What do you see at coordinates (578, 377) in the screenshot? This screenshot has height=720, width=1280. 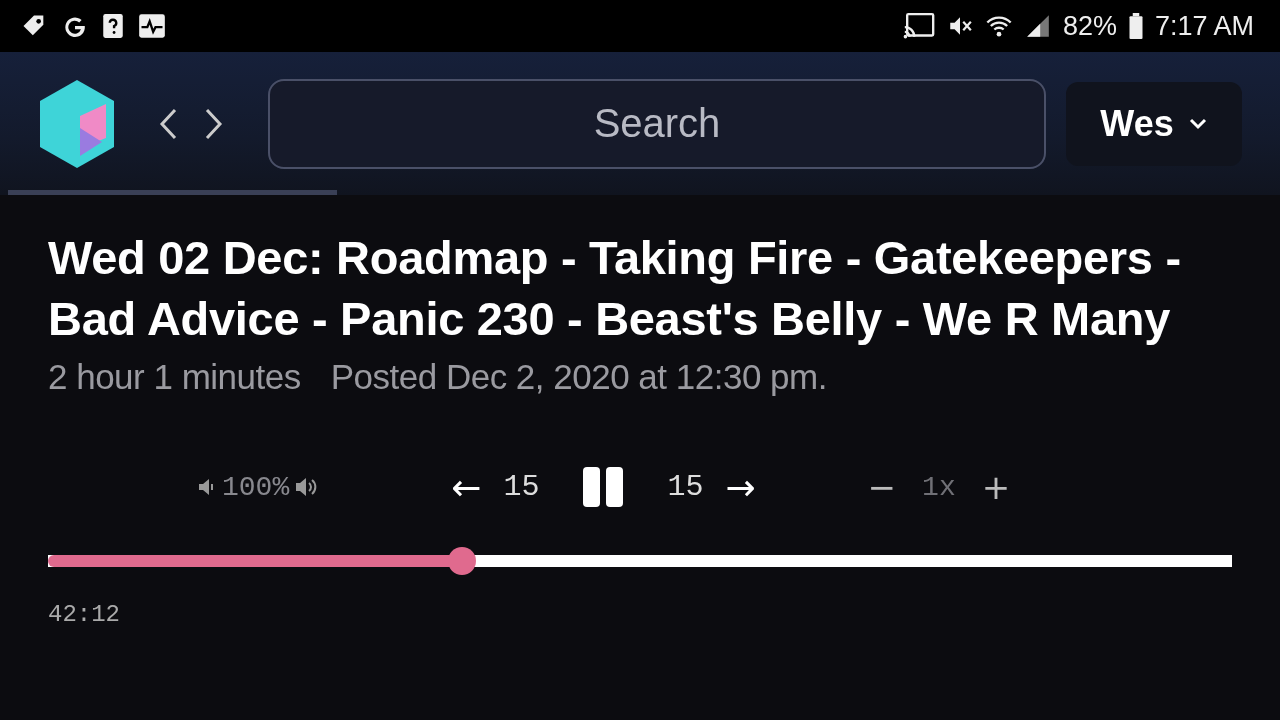 I see `posted-date: Posted Dec 2, 2020 at 12:30 pm.` at bounding box center [578, 377].